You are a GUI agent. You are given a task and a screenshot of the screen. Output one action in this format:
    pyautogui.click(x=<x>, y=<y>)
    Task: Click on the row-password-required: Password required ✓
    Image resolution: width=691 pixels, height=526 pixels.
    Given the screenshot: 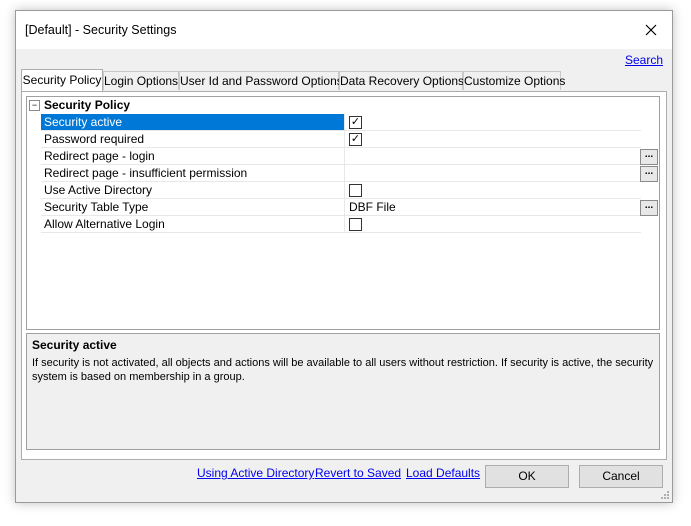 What is the action you would take?
    pyautogui.click(x=343, y=139)
    